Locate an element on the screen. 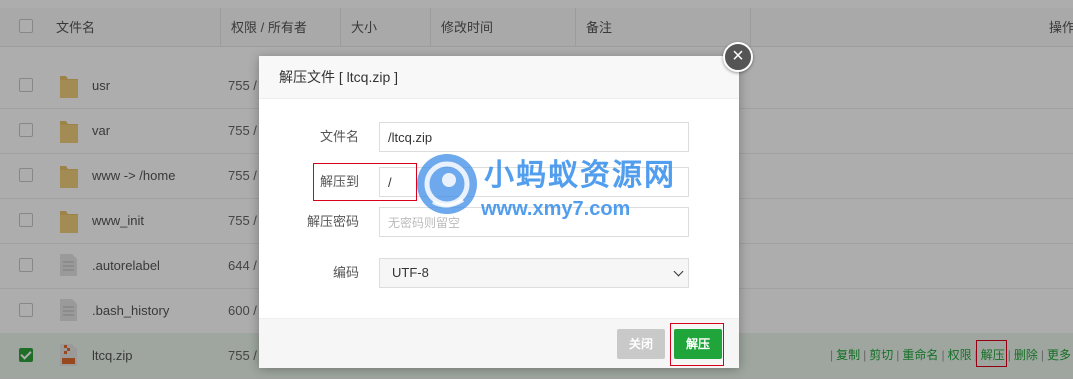  chevron-down-icon is located at coordinates (678, 271).